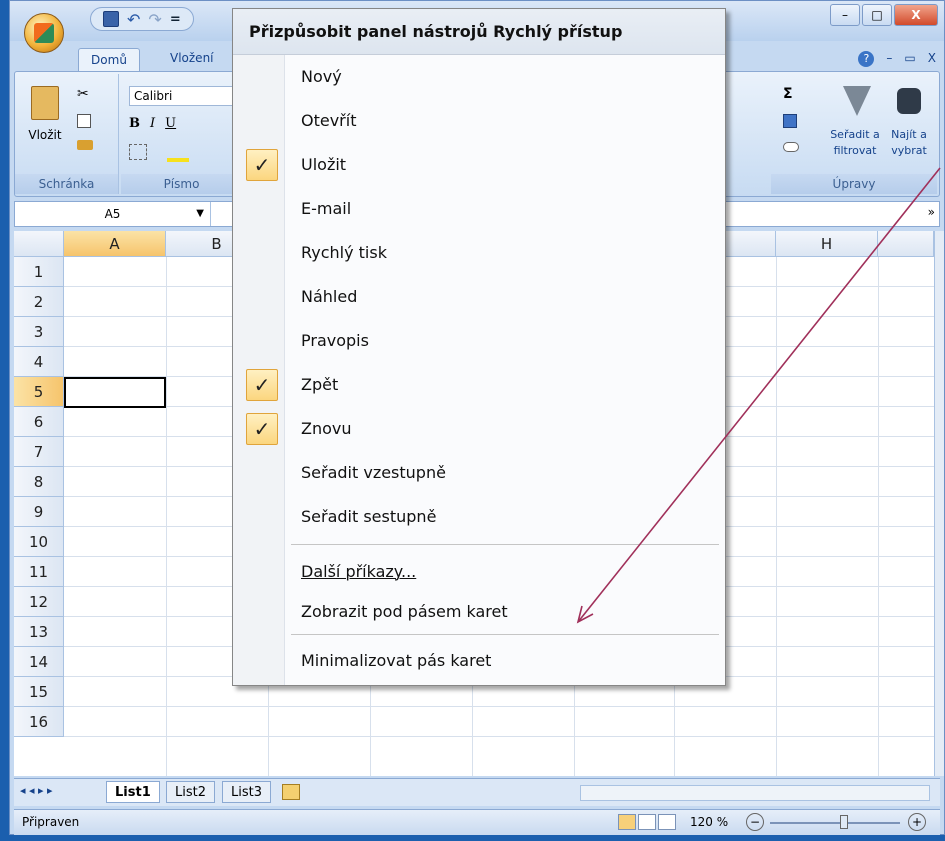  I want to click on office-logo-icon, so click(44, 33).